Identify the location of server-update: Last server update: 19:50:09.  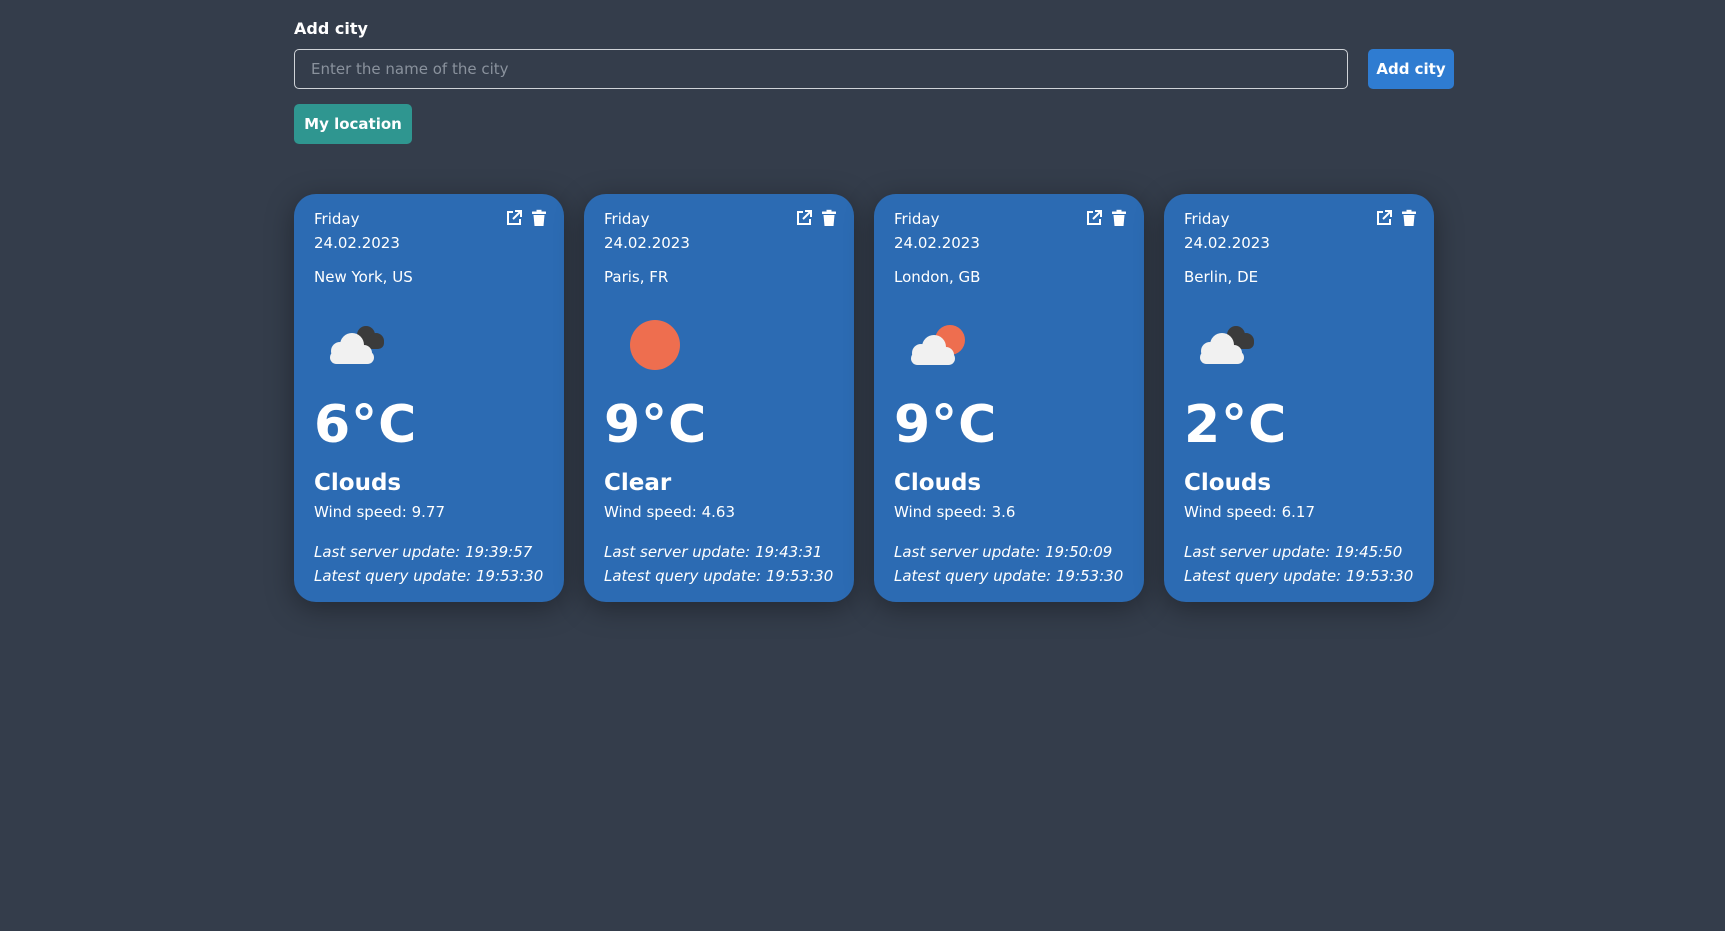
(1003, 552).